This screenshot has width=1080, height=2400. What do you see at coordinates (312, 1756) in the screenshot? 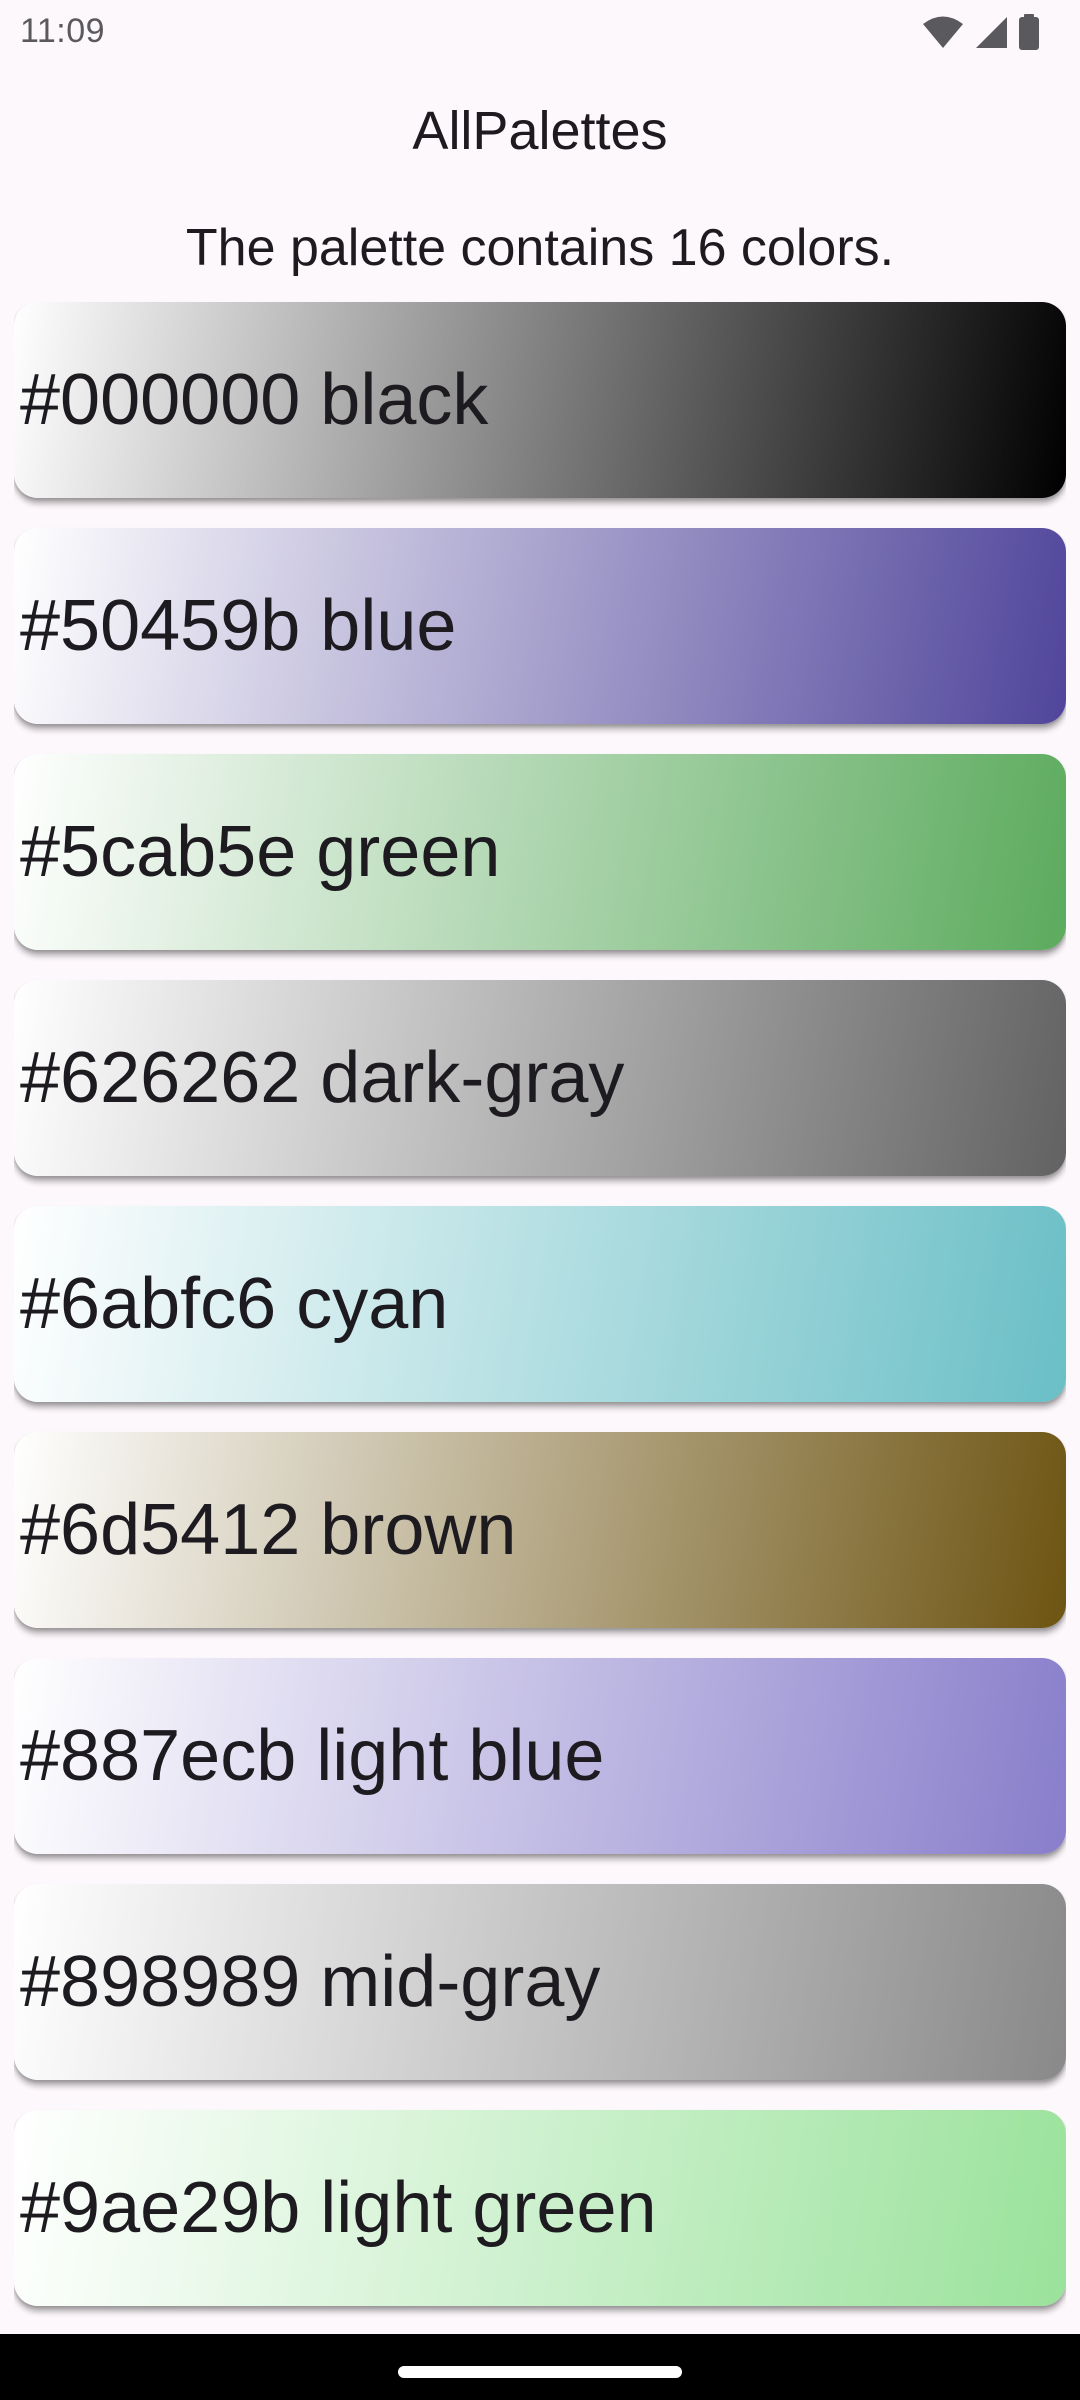
I see `color-swatch-label: #887ecb light blue` at bounding box center [312, 1756].